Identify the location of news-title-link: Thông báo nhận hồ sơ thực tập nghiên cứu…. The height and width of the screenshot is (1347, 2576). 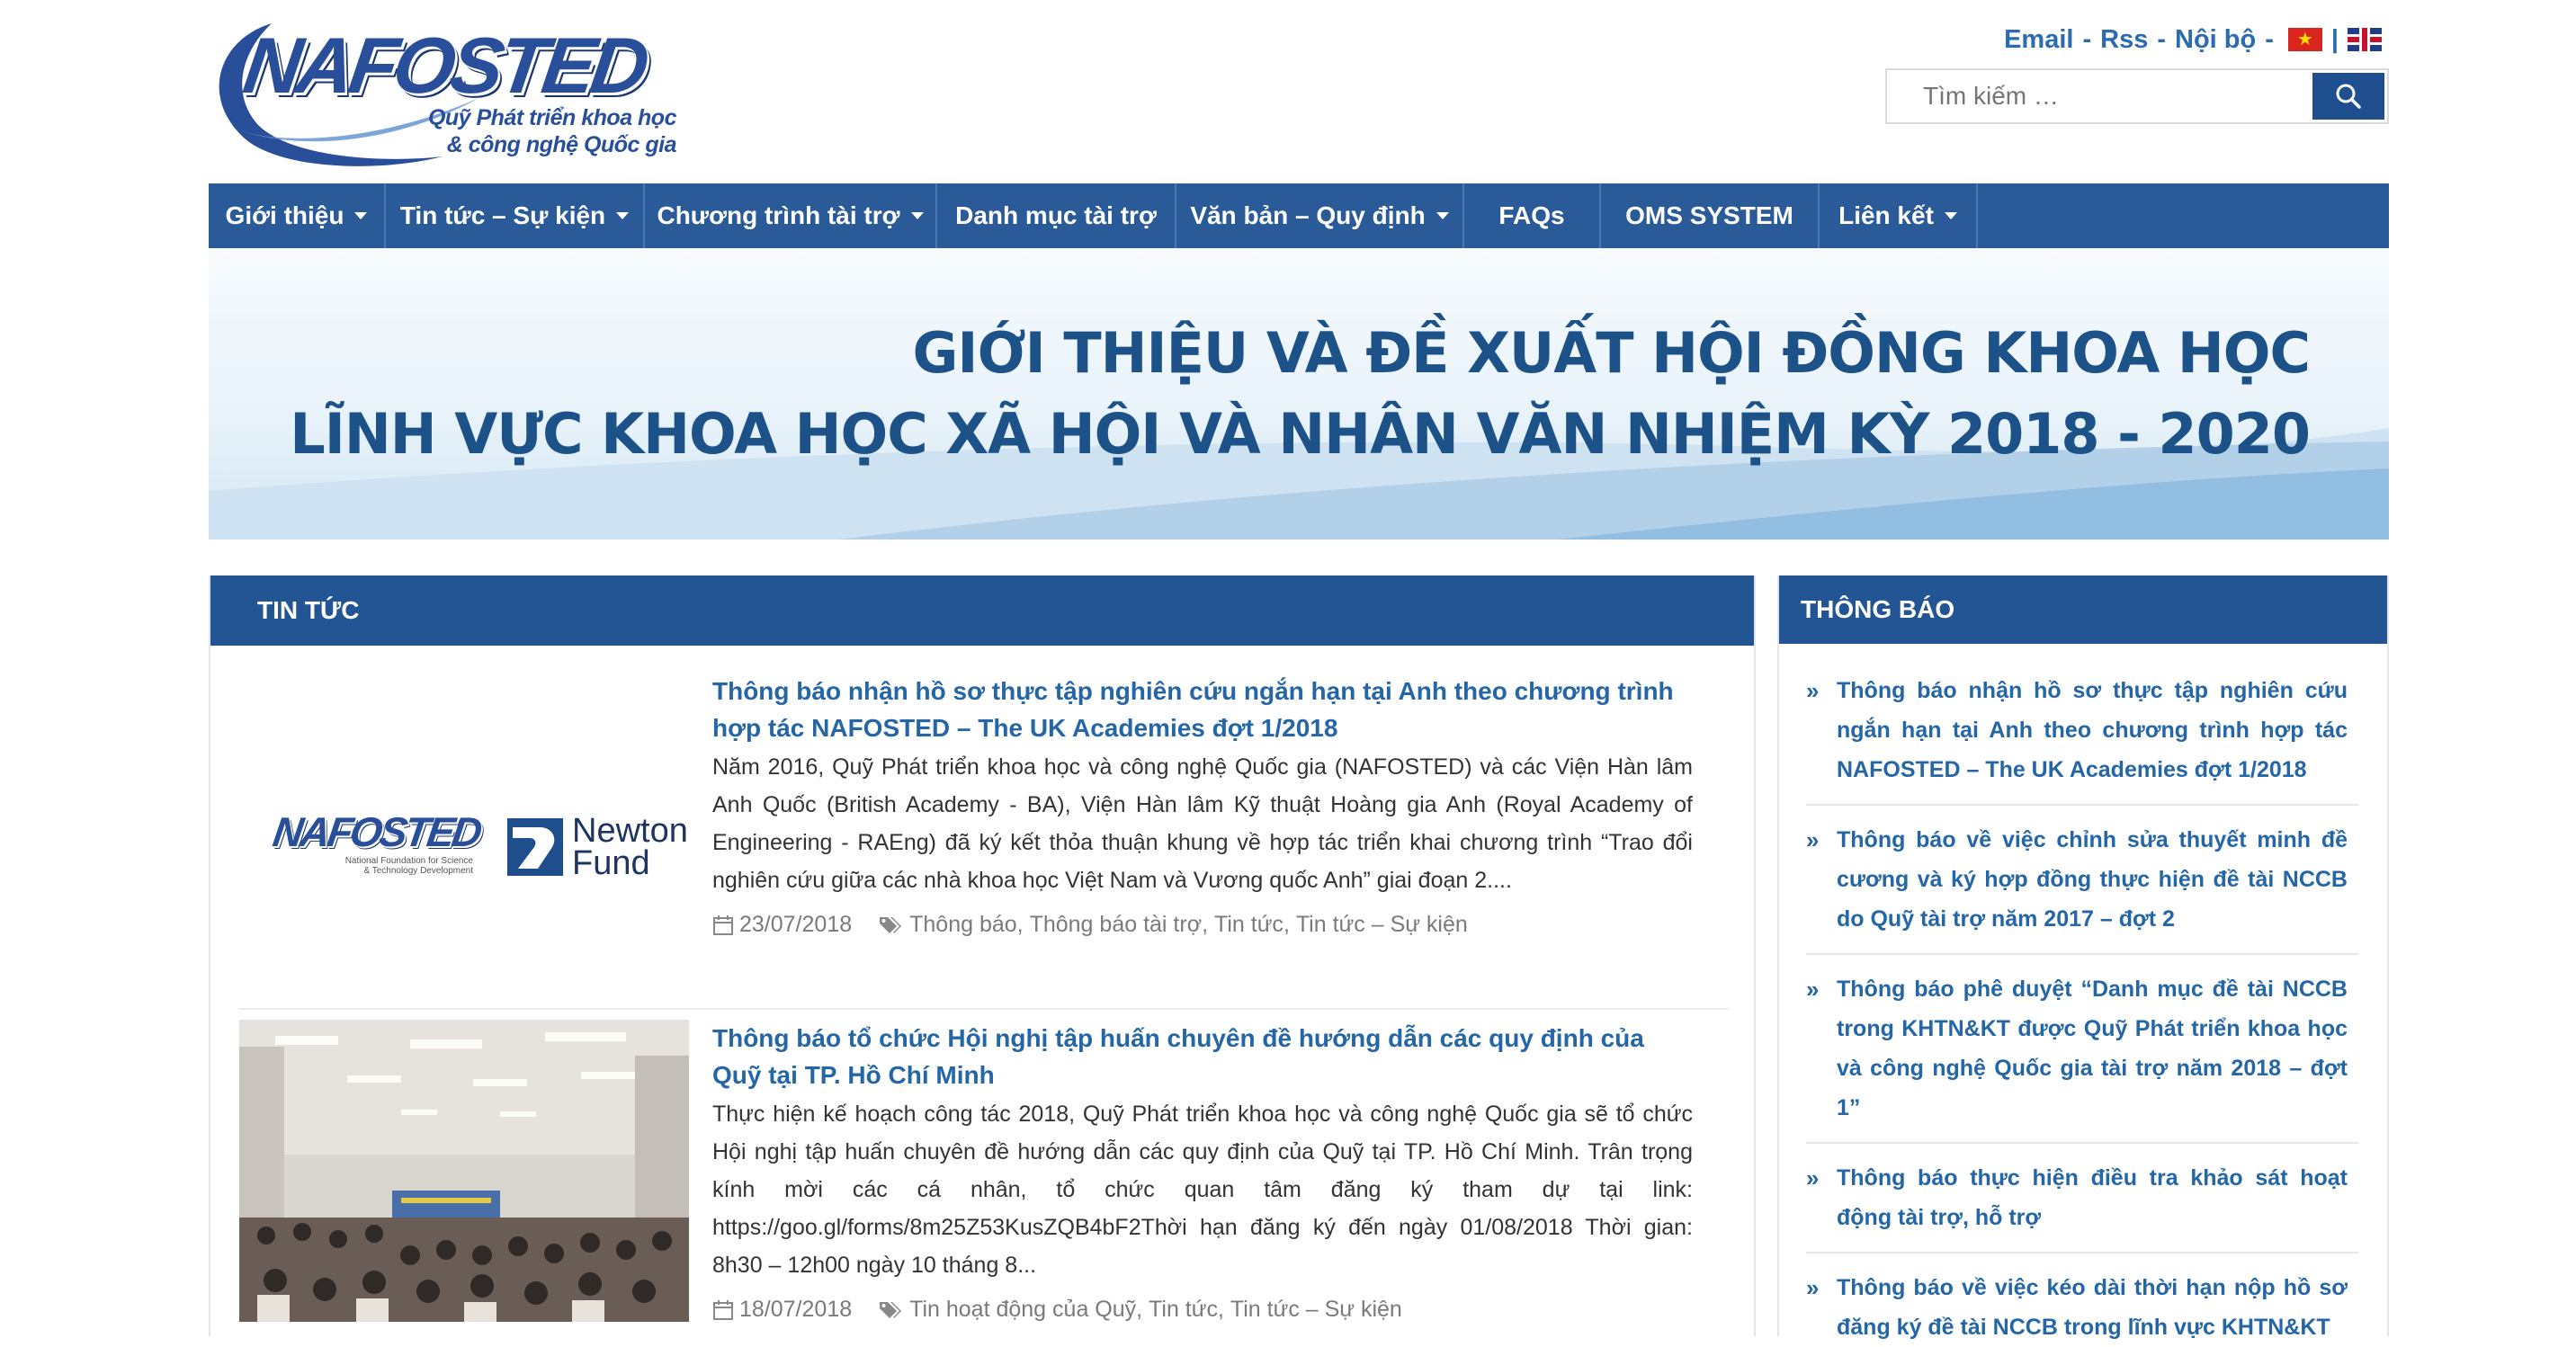
(1202, 709).